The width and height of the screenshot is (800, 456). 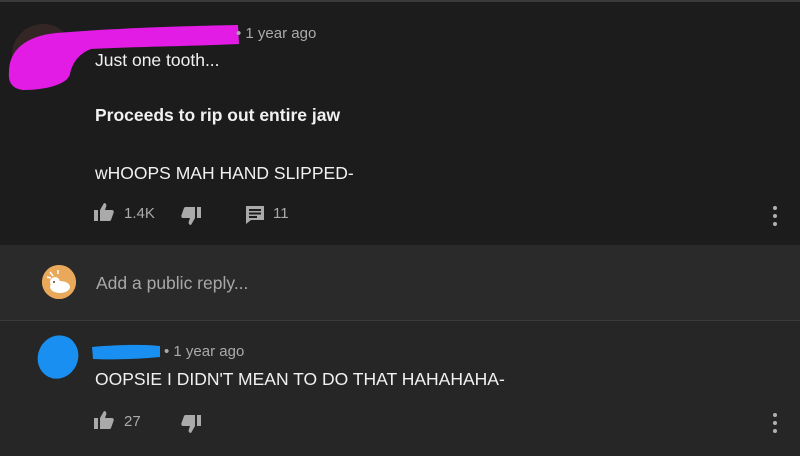 I want to click on like-count: 1.4K, so click(x=139, y=213).